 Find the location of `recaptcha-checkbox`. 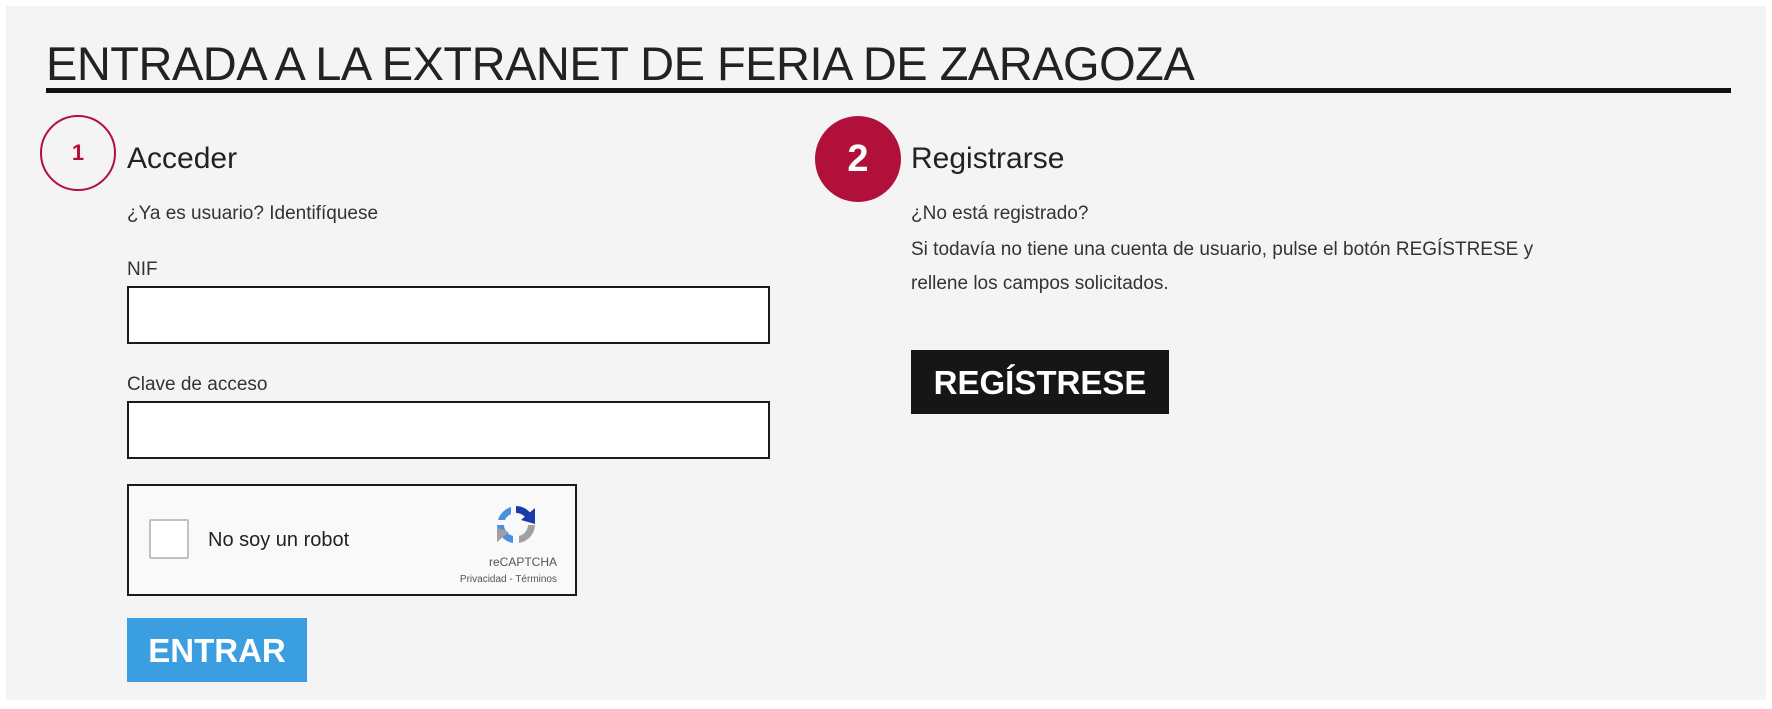

recaptcha-checkbox is located at coordinates (169, 539).